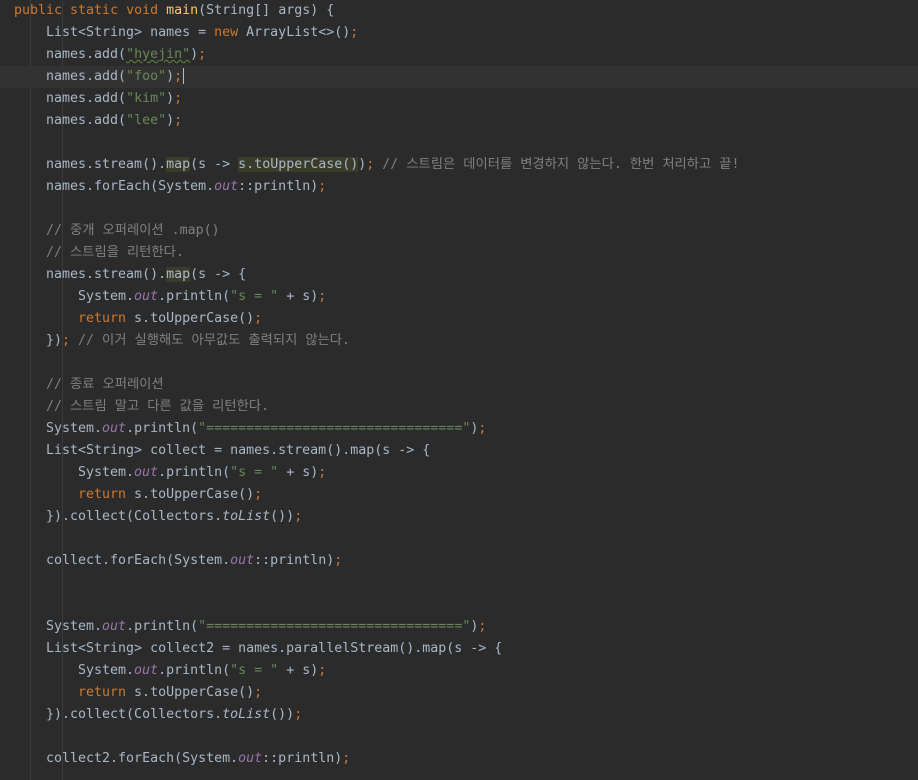 The height and width of the screenshot is (780, 918). Describe the element at coordinates (54, 340) in the screenshot. I see `code-text: })` at that location.